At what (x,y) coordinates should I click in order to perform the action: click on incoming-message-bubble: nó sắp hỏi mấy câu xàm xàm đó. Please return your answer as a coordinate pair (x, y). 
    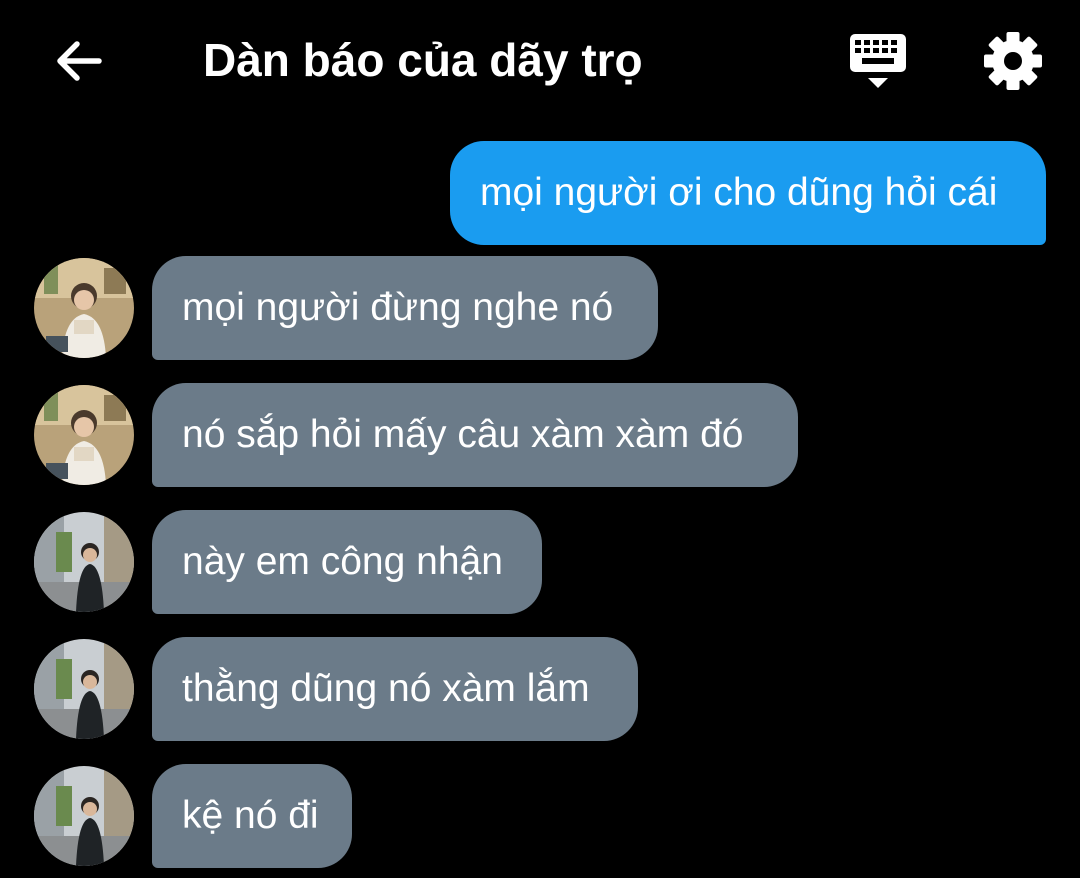
    Looking at the image, I should click on (475, 435).